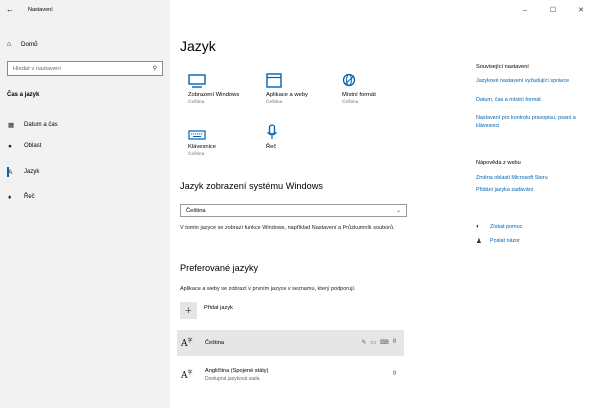 The height and width of the screenshot is (408, 595). What do you see at coordinates (33, 146) in the screenshot?
I see `sidebar-item-label: Oblast` at bounding box center [33, 146].